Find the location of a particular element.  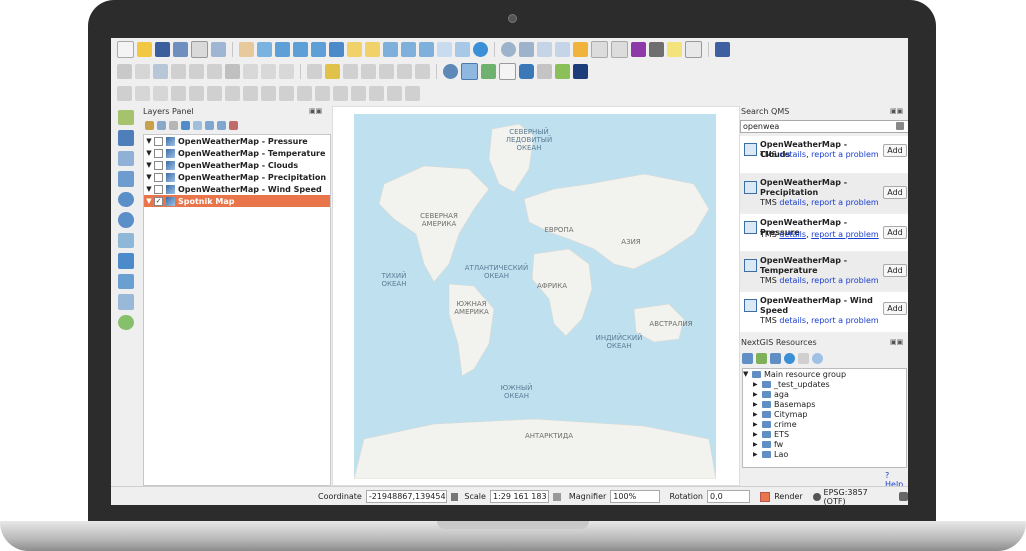

layer-item: ▼ OpenWeatherMap - Wind Speed is located at coordinates (237, 189).